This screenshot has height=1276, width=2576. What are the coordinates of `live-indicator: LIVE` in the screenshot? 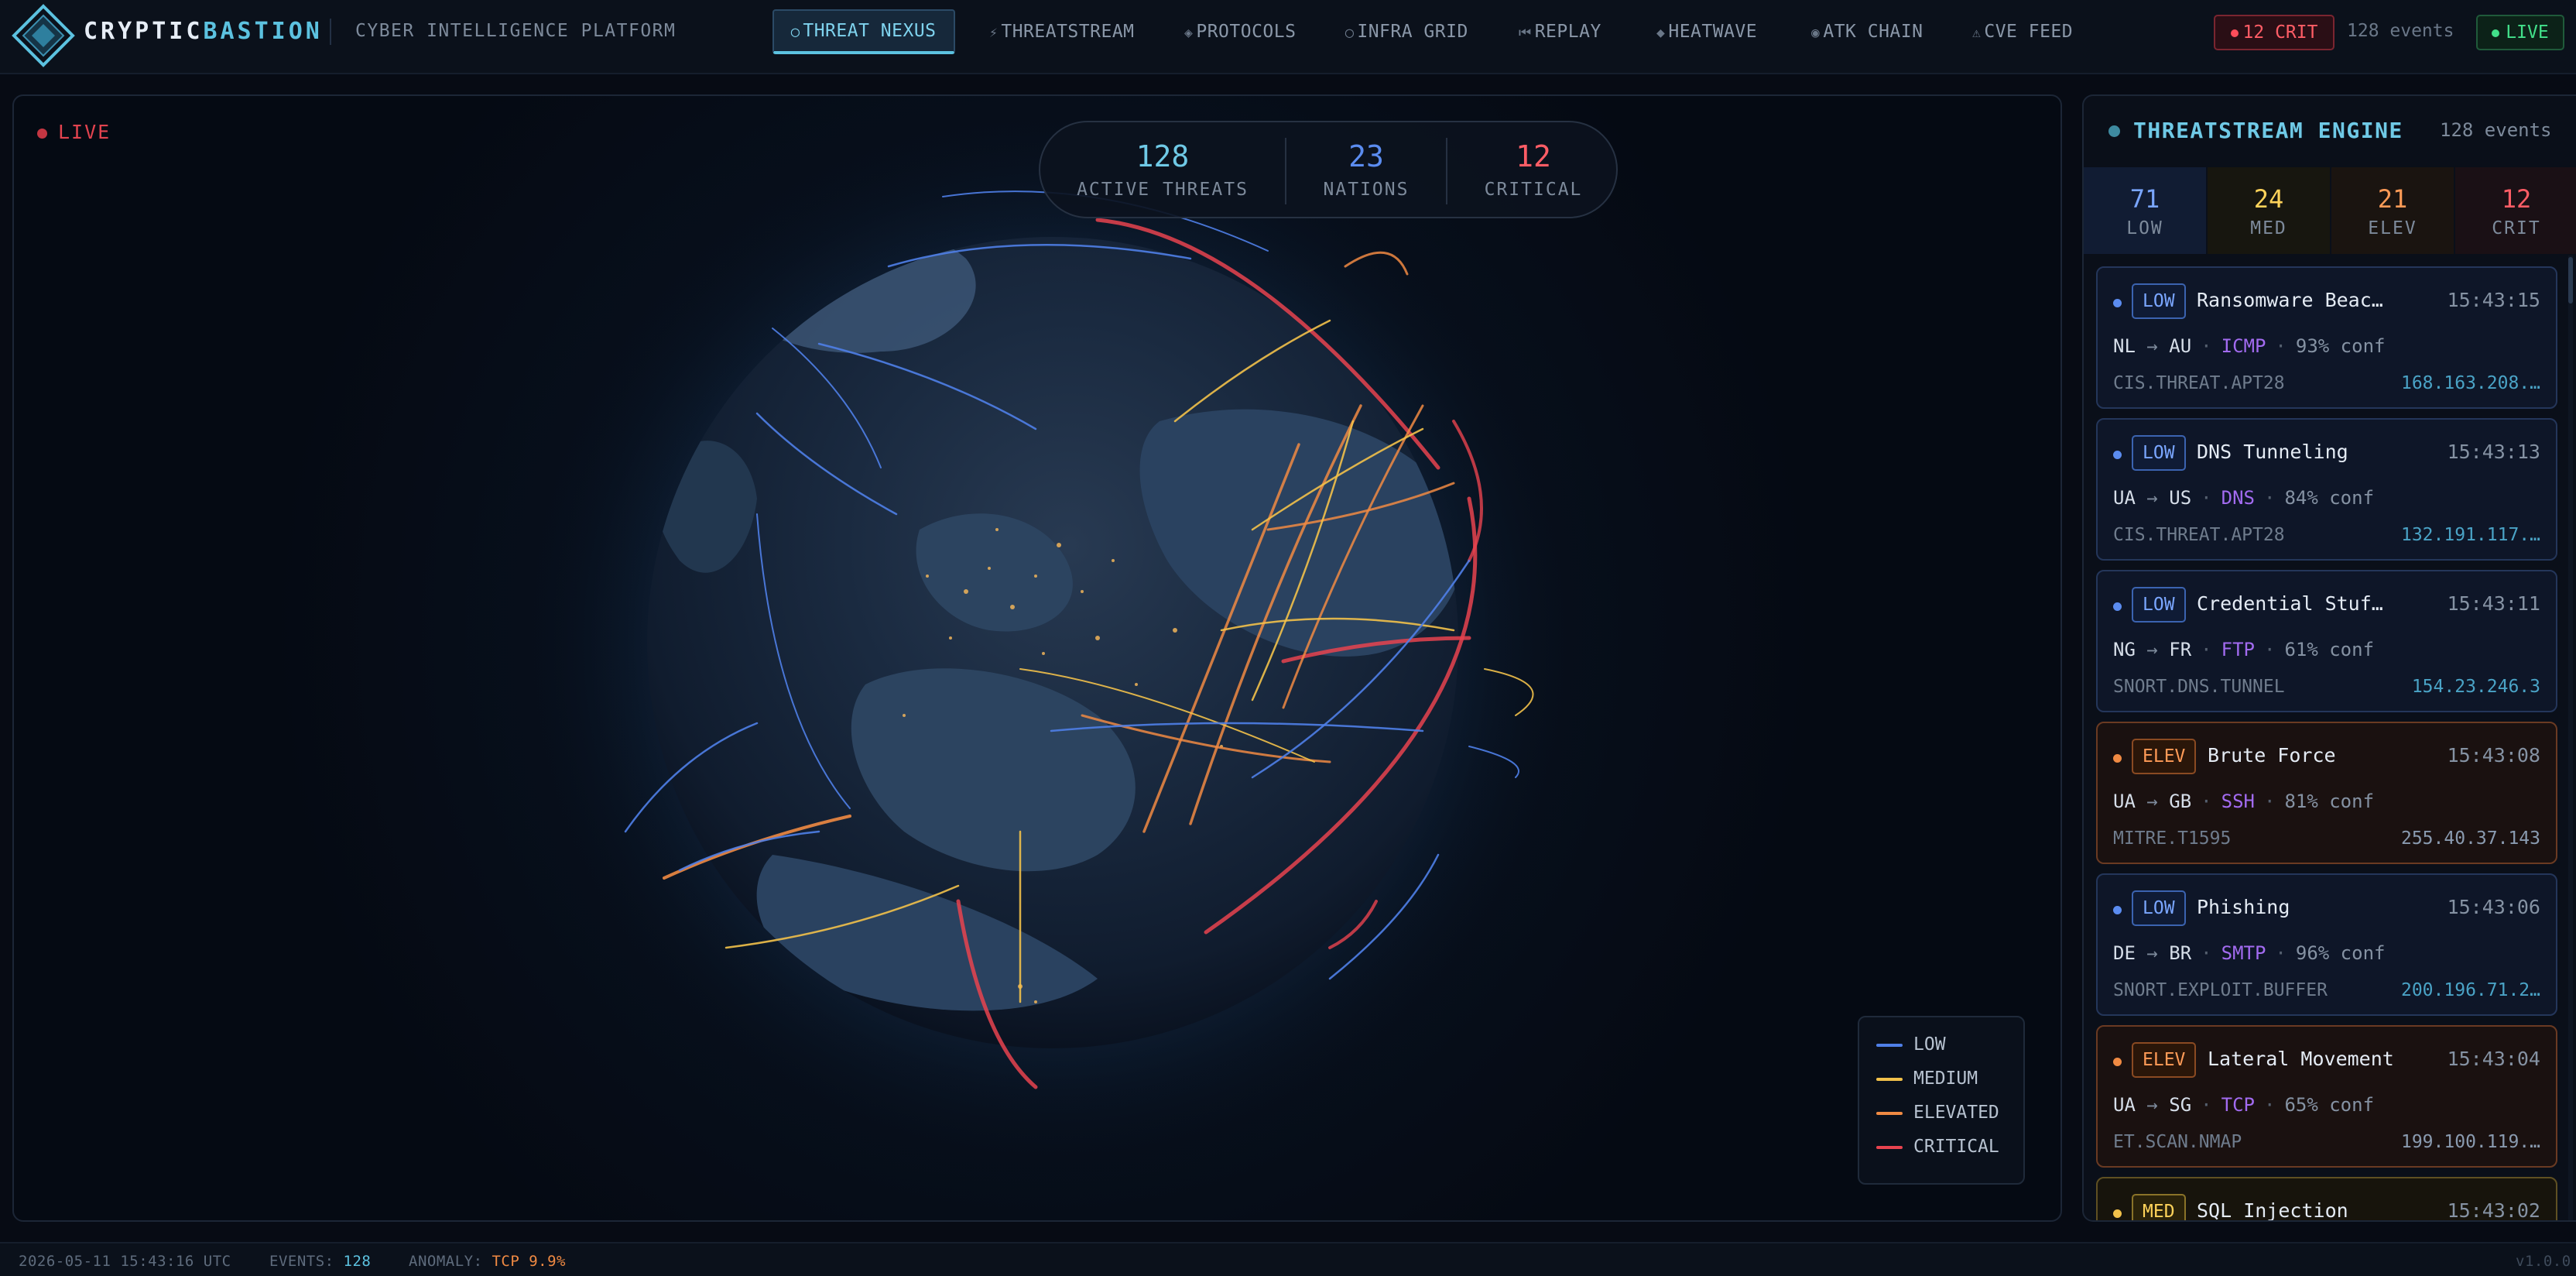 It's located at (74, 132).